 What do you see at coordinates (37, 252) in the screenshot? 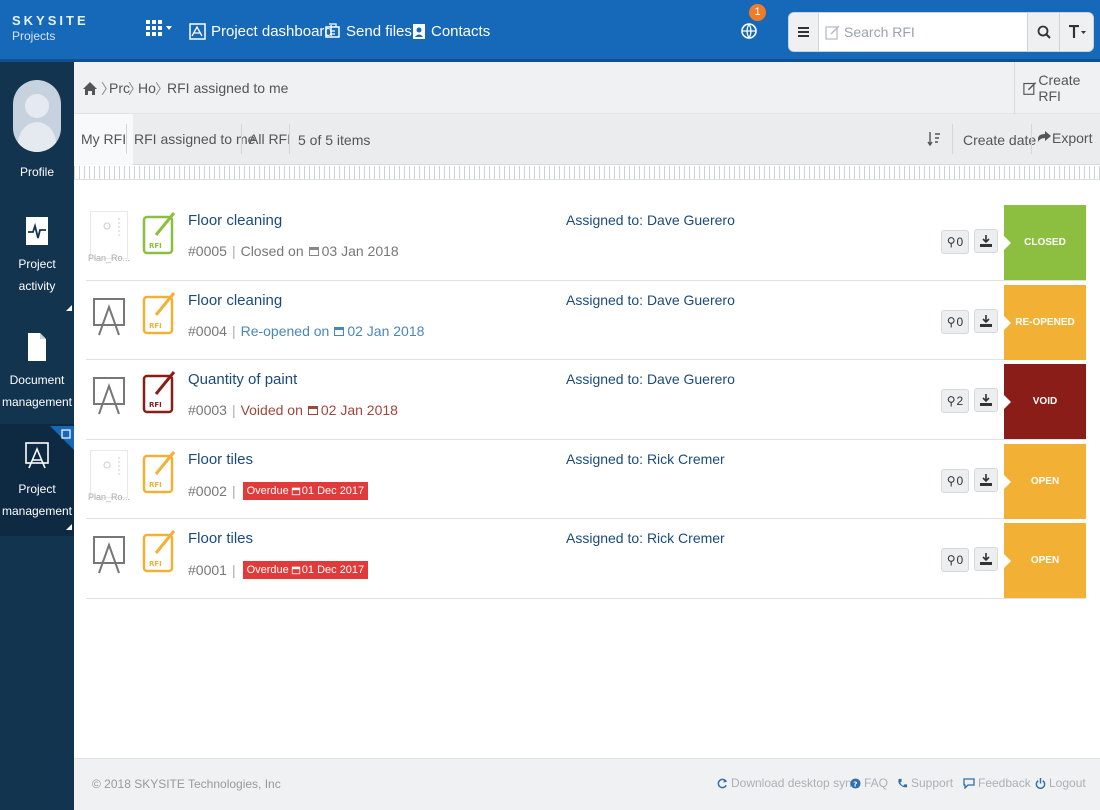
I see `sidebar-item-project-activity: Project activity` at bounding box center [37, 252].